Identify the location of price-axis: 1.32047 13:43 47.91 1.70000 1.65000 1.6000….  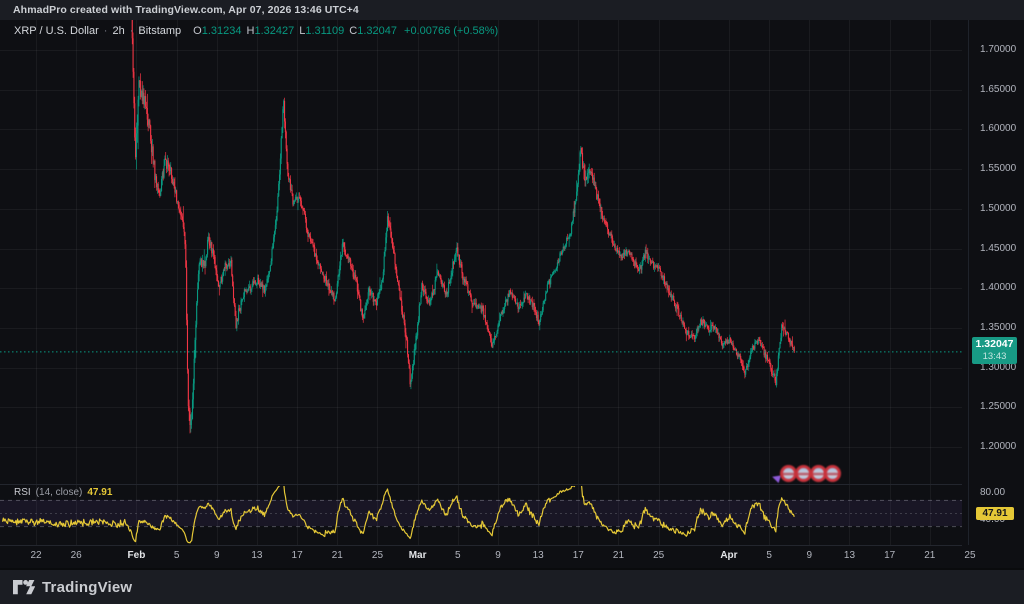
(996, 282).